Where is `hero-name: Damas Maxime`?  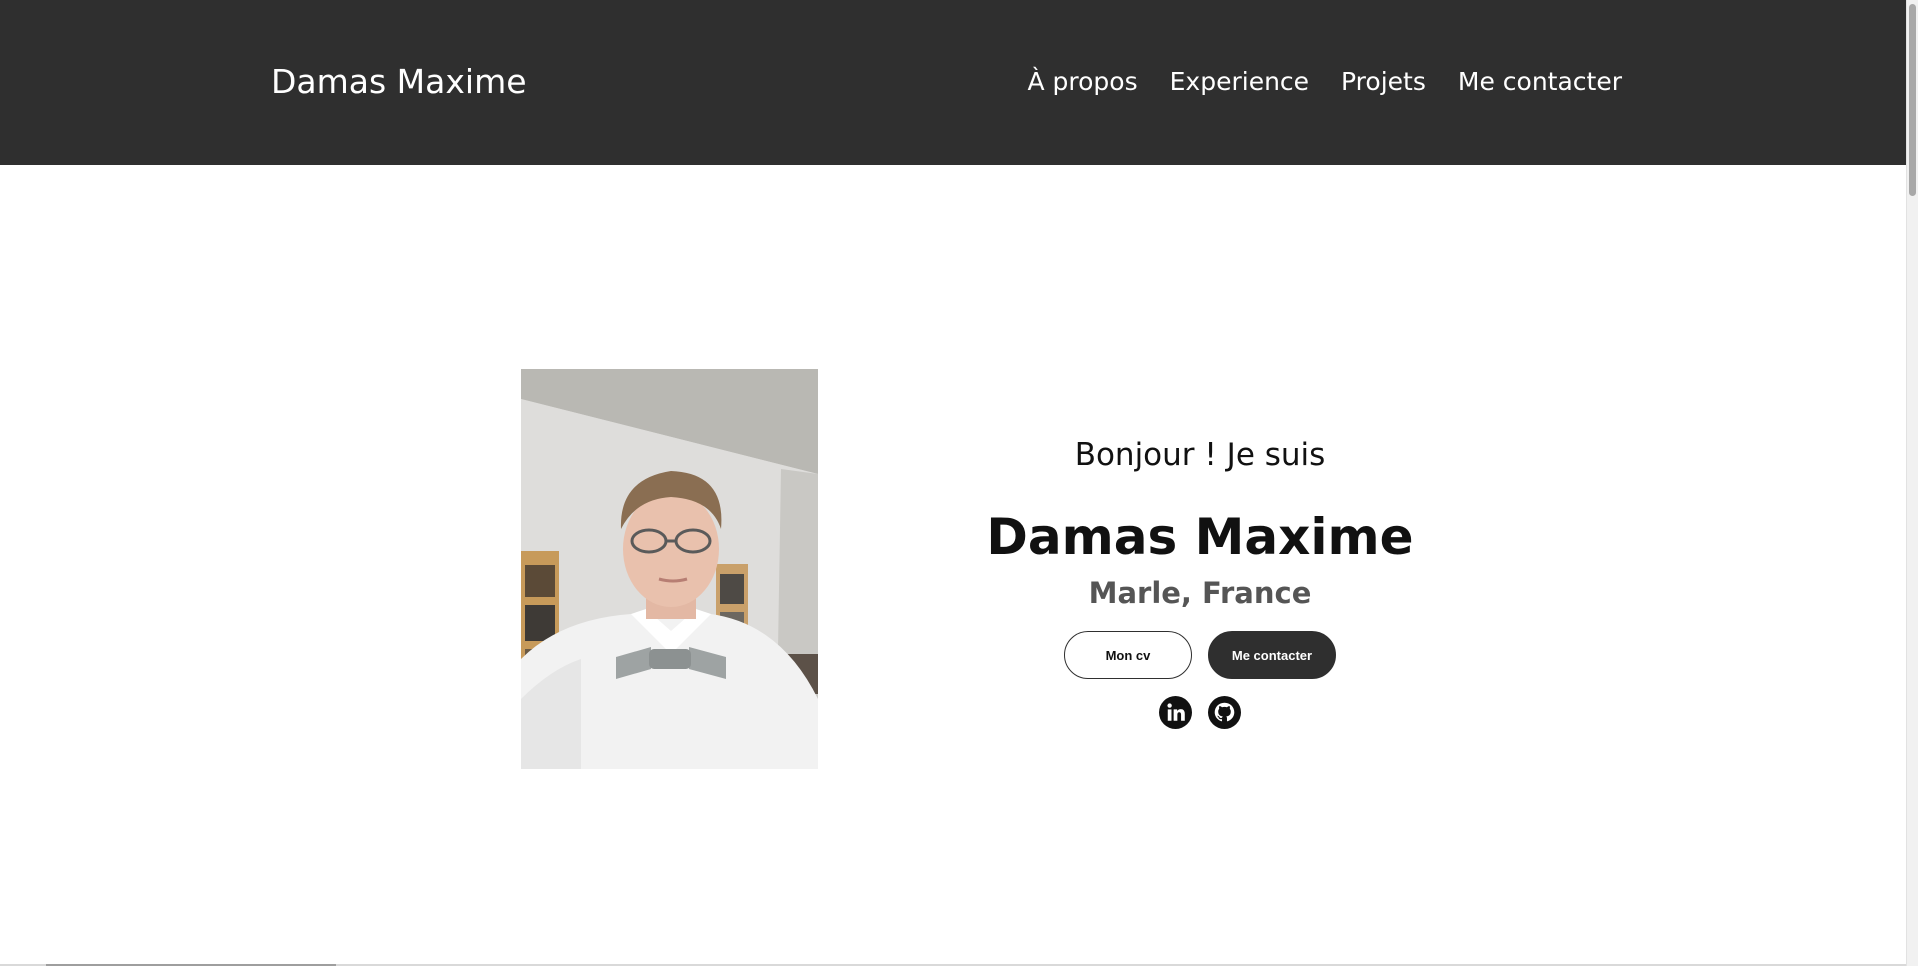
hero-name: Damas Maxime is located at coordinates (1200, 537).